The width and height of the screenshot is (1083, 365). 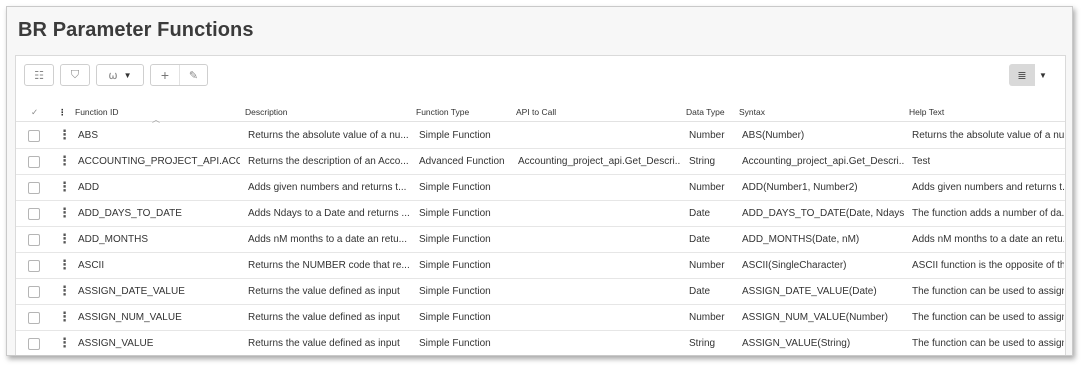 I want to click on cell-syntax: ASSIGN_DATE_VALUE(Date), so click(x=809, y=291).